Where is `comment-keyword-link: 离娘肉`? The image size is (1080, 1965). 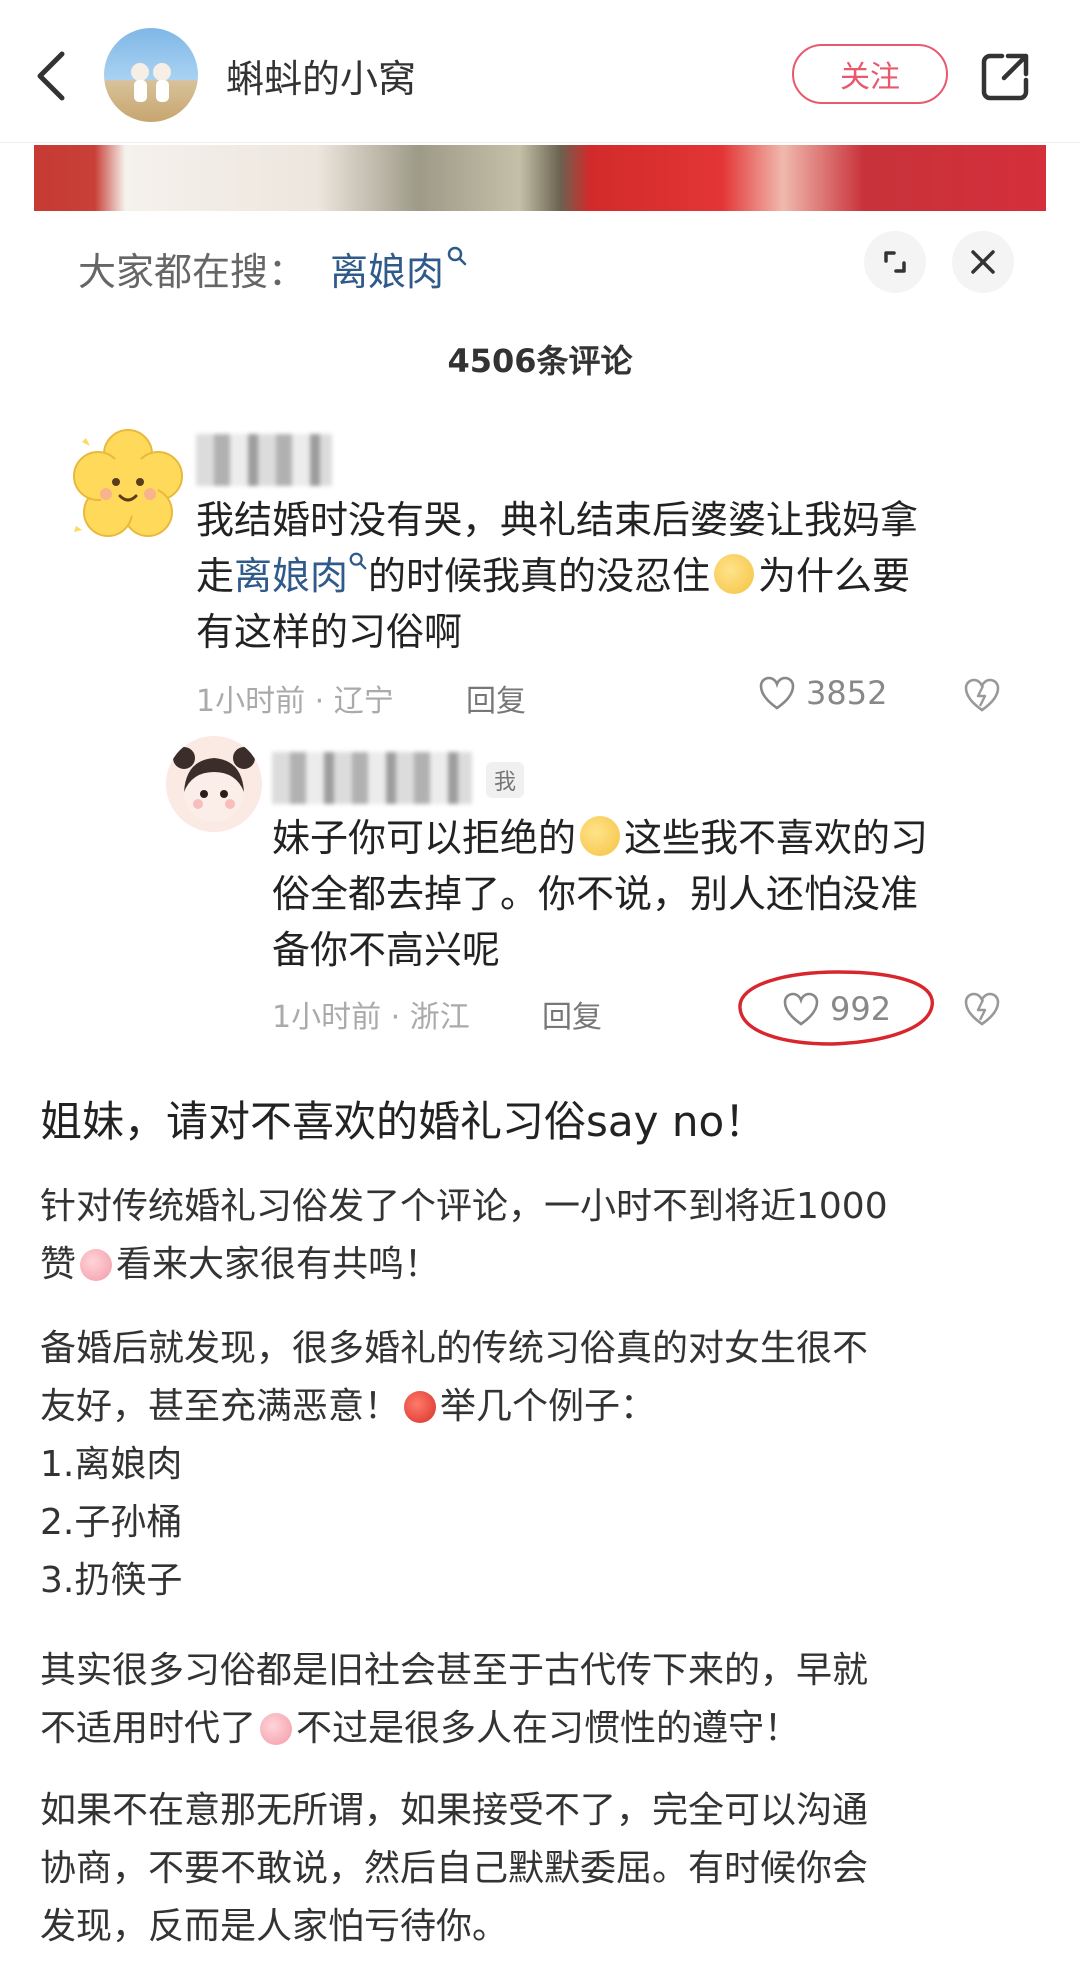
comment-keyword-link: 离娘肉 is located at coordinates (301, 575).